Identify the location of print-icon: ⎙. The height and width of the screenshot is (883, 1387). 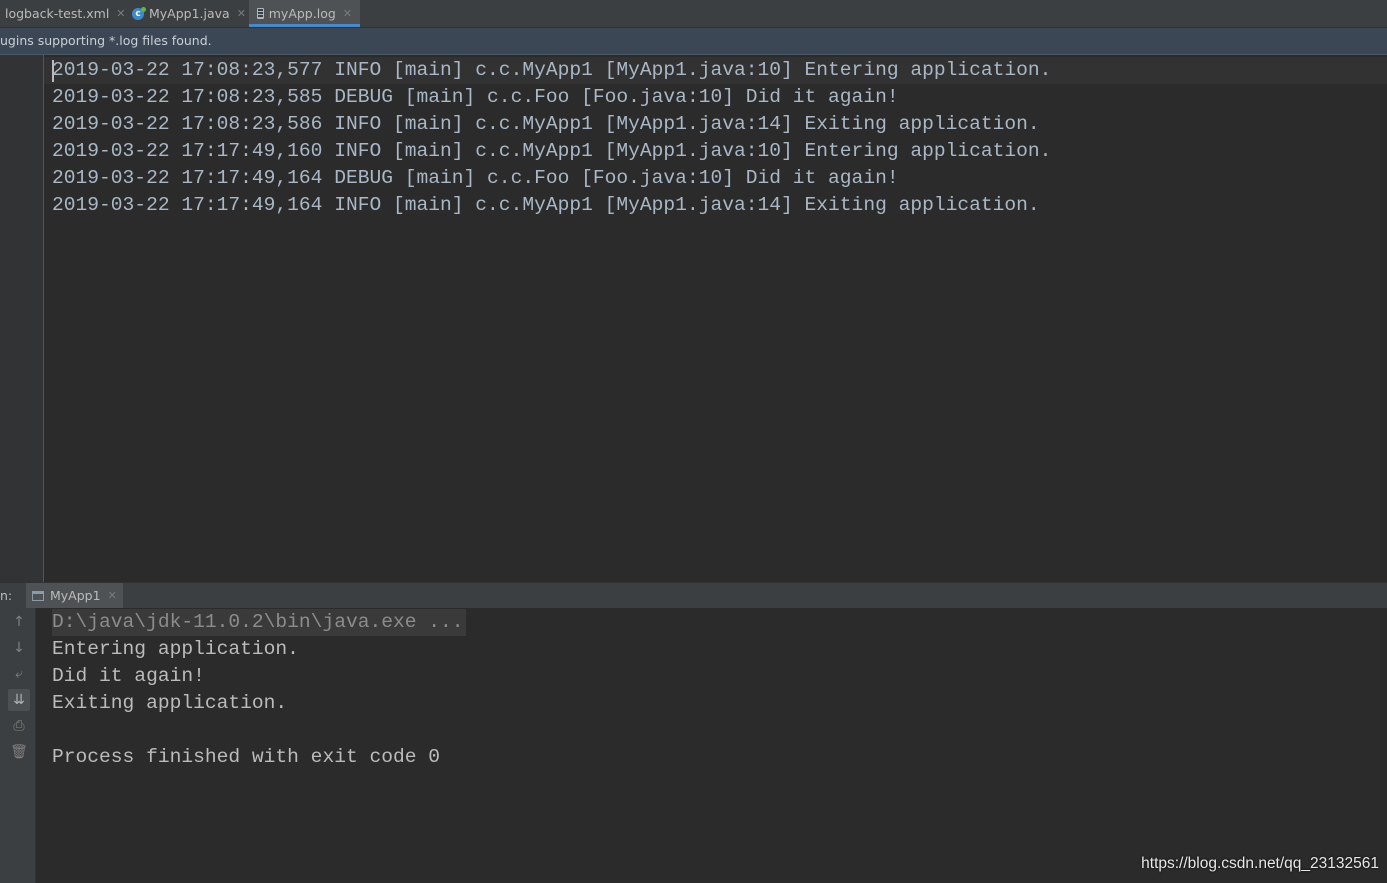
(19, 726).